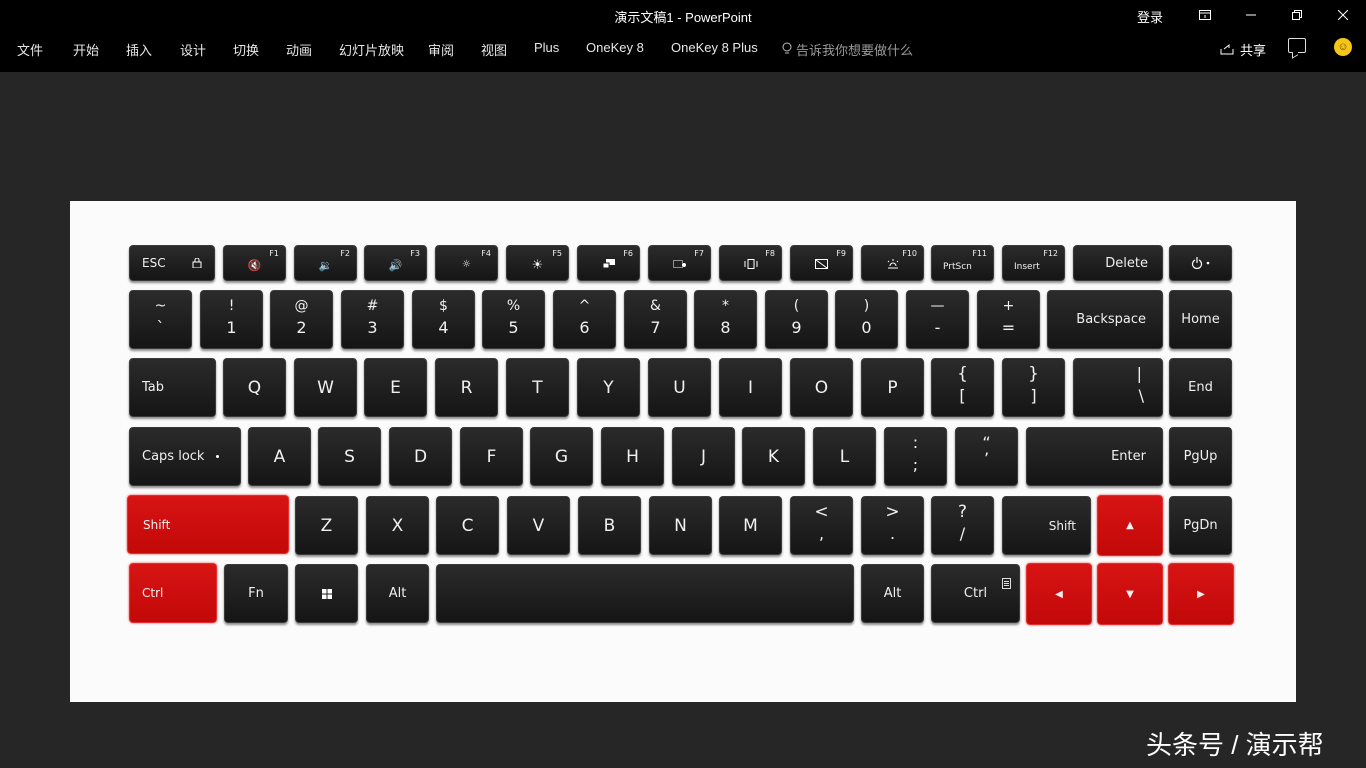 This screenshot has width=1366, height=768. Describe the element at coordinates (957, 267) in the screenshot. I see `key-prtscn-label: PrtScn` at that location.